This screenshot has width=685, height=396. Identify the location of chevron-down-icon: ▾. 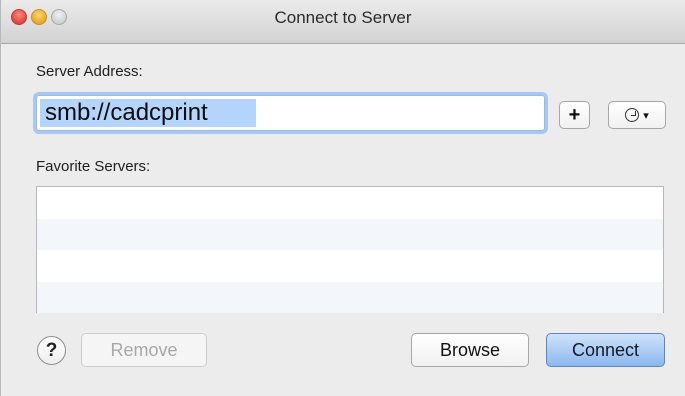
(646, 115).